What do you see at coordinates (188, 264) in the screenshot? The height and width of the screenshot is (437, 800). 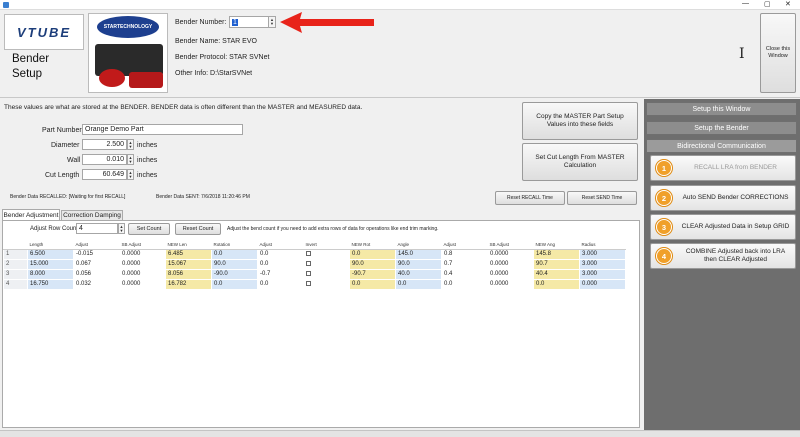 I see `cell-new-len: 15.067` at bounding box center [188, 264].